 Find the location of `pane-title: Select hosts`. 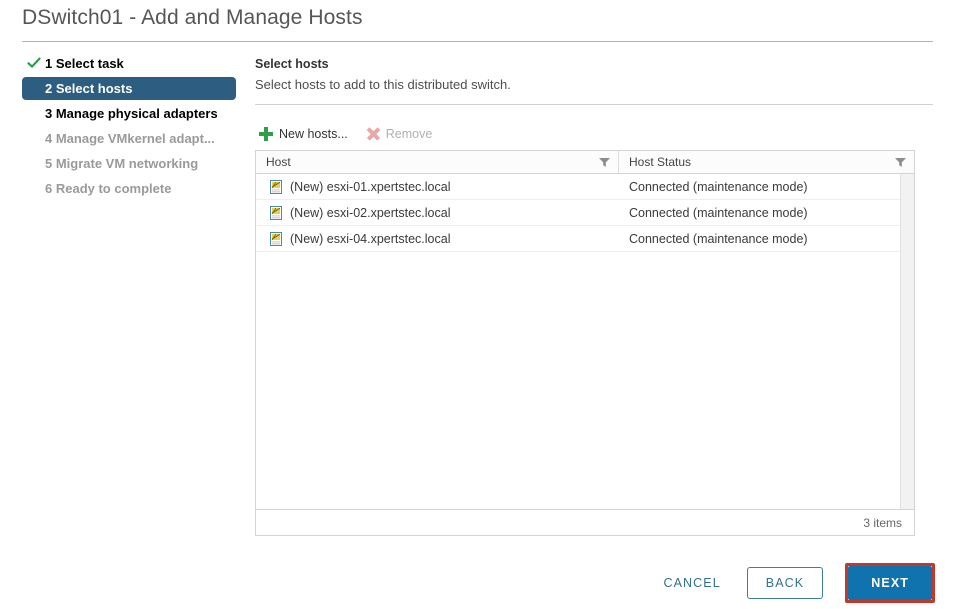

pane-title: Select hosts is located at coordinates (292, 64).